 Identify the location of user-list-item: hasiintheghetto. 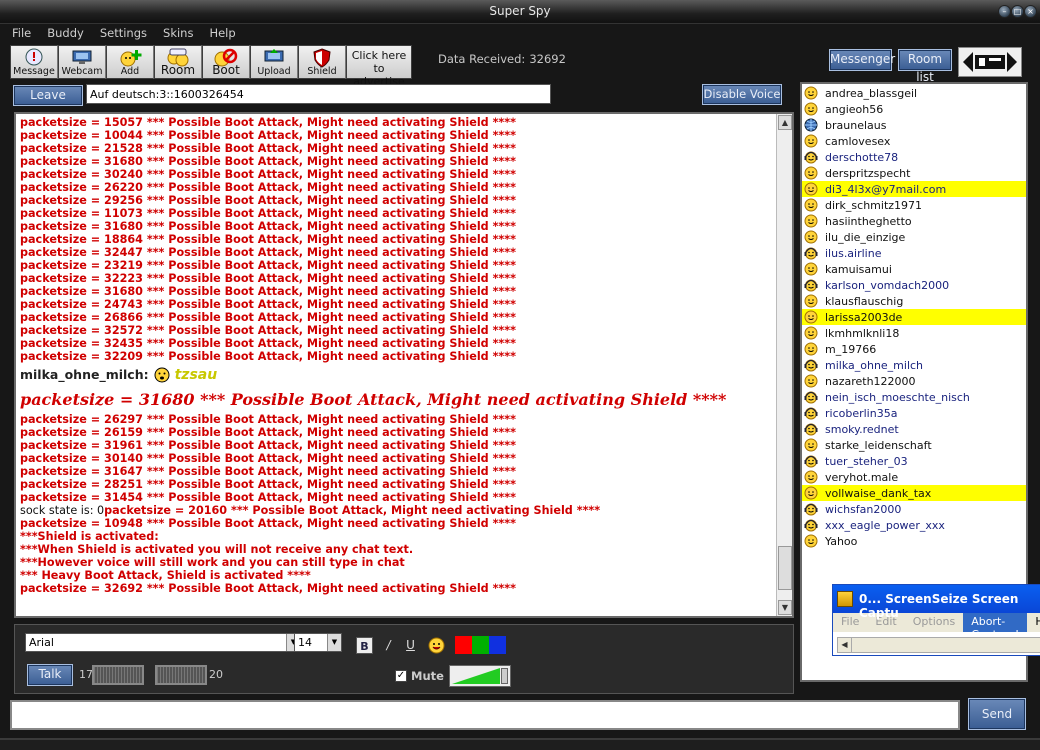
(914, 221).